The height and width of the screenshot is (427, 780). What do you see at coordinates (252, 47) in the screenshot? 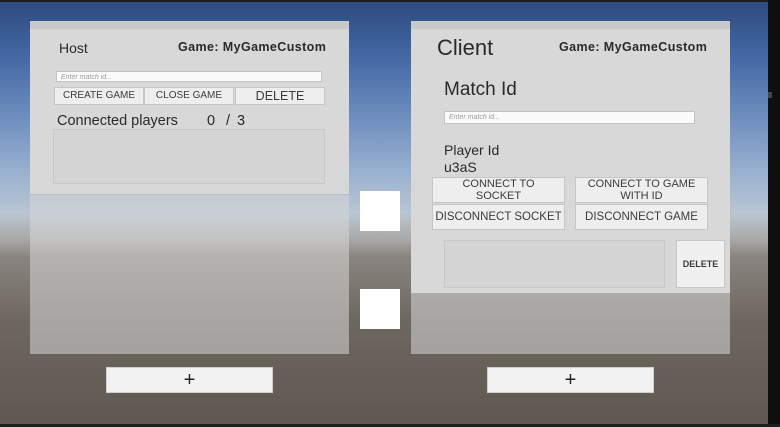
I see `host-game-label: Game: MyGameCustom` at bounding box center [252, 47].